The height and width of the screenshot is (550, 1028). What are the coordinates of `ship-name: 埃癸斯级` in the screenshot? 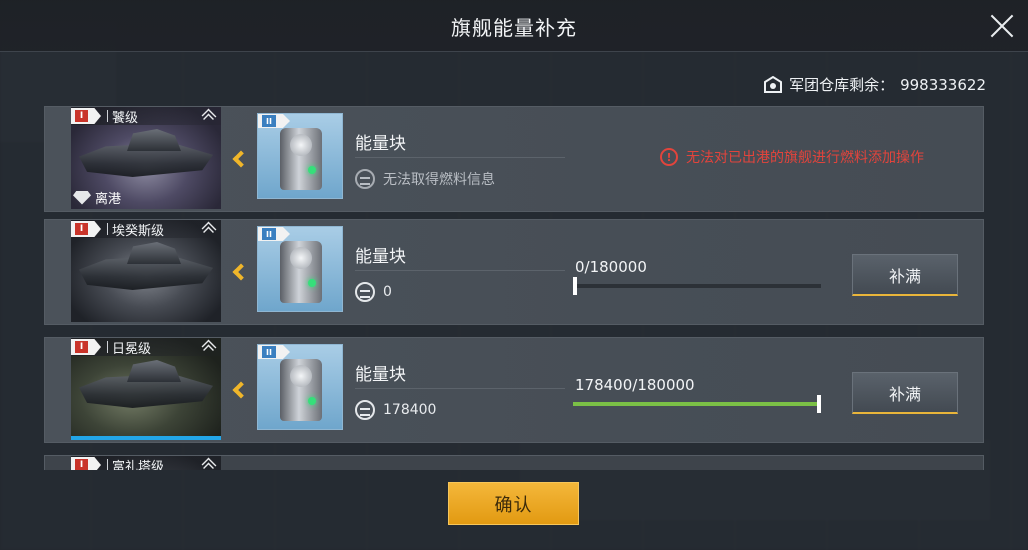 It's located at (138, 231).